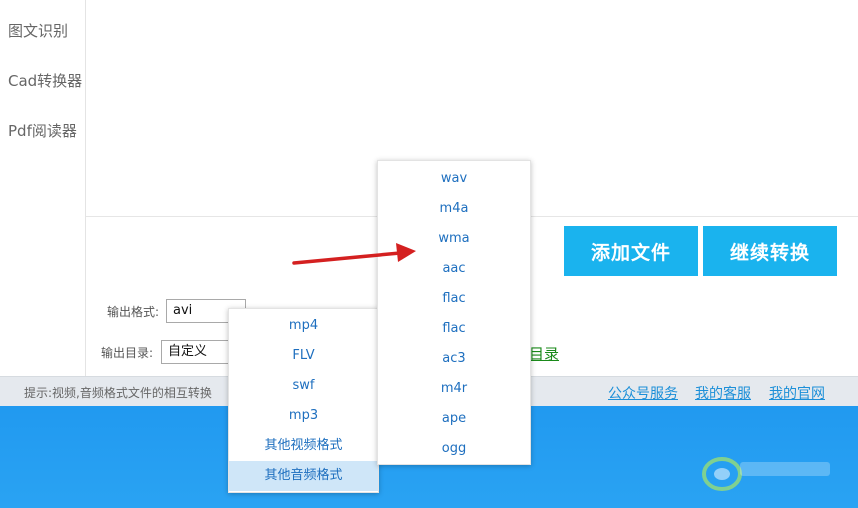  What do you see at coordinates (42, 130) in the screenshot?
I see `sidebar-item-pdf-reader: Pdf阅读器` at bounding box center [42, 130].